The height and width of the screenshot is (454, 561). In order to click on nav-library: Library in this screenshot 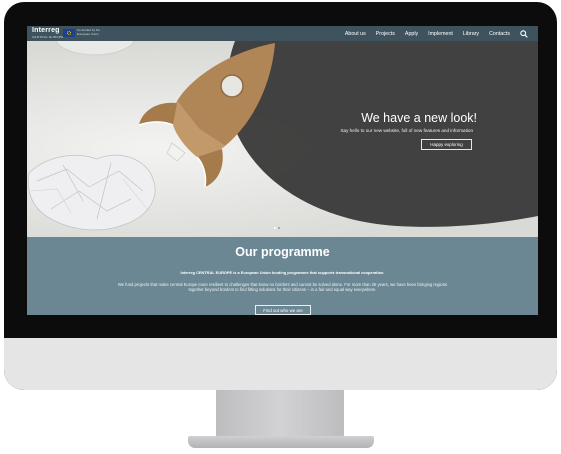, I will do `click(471, 34)`.